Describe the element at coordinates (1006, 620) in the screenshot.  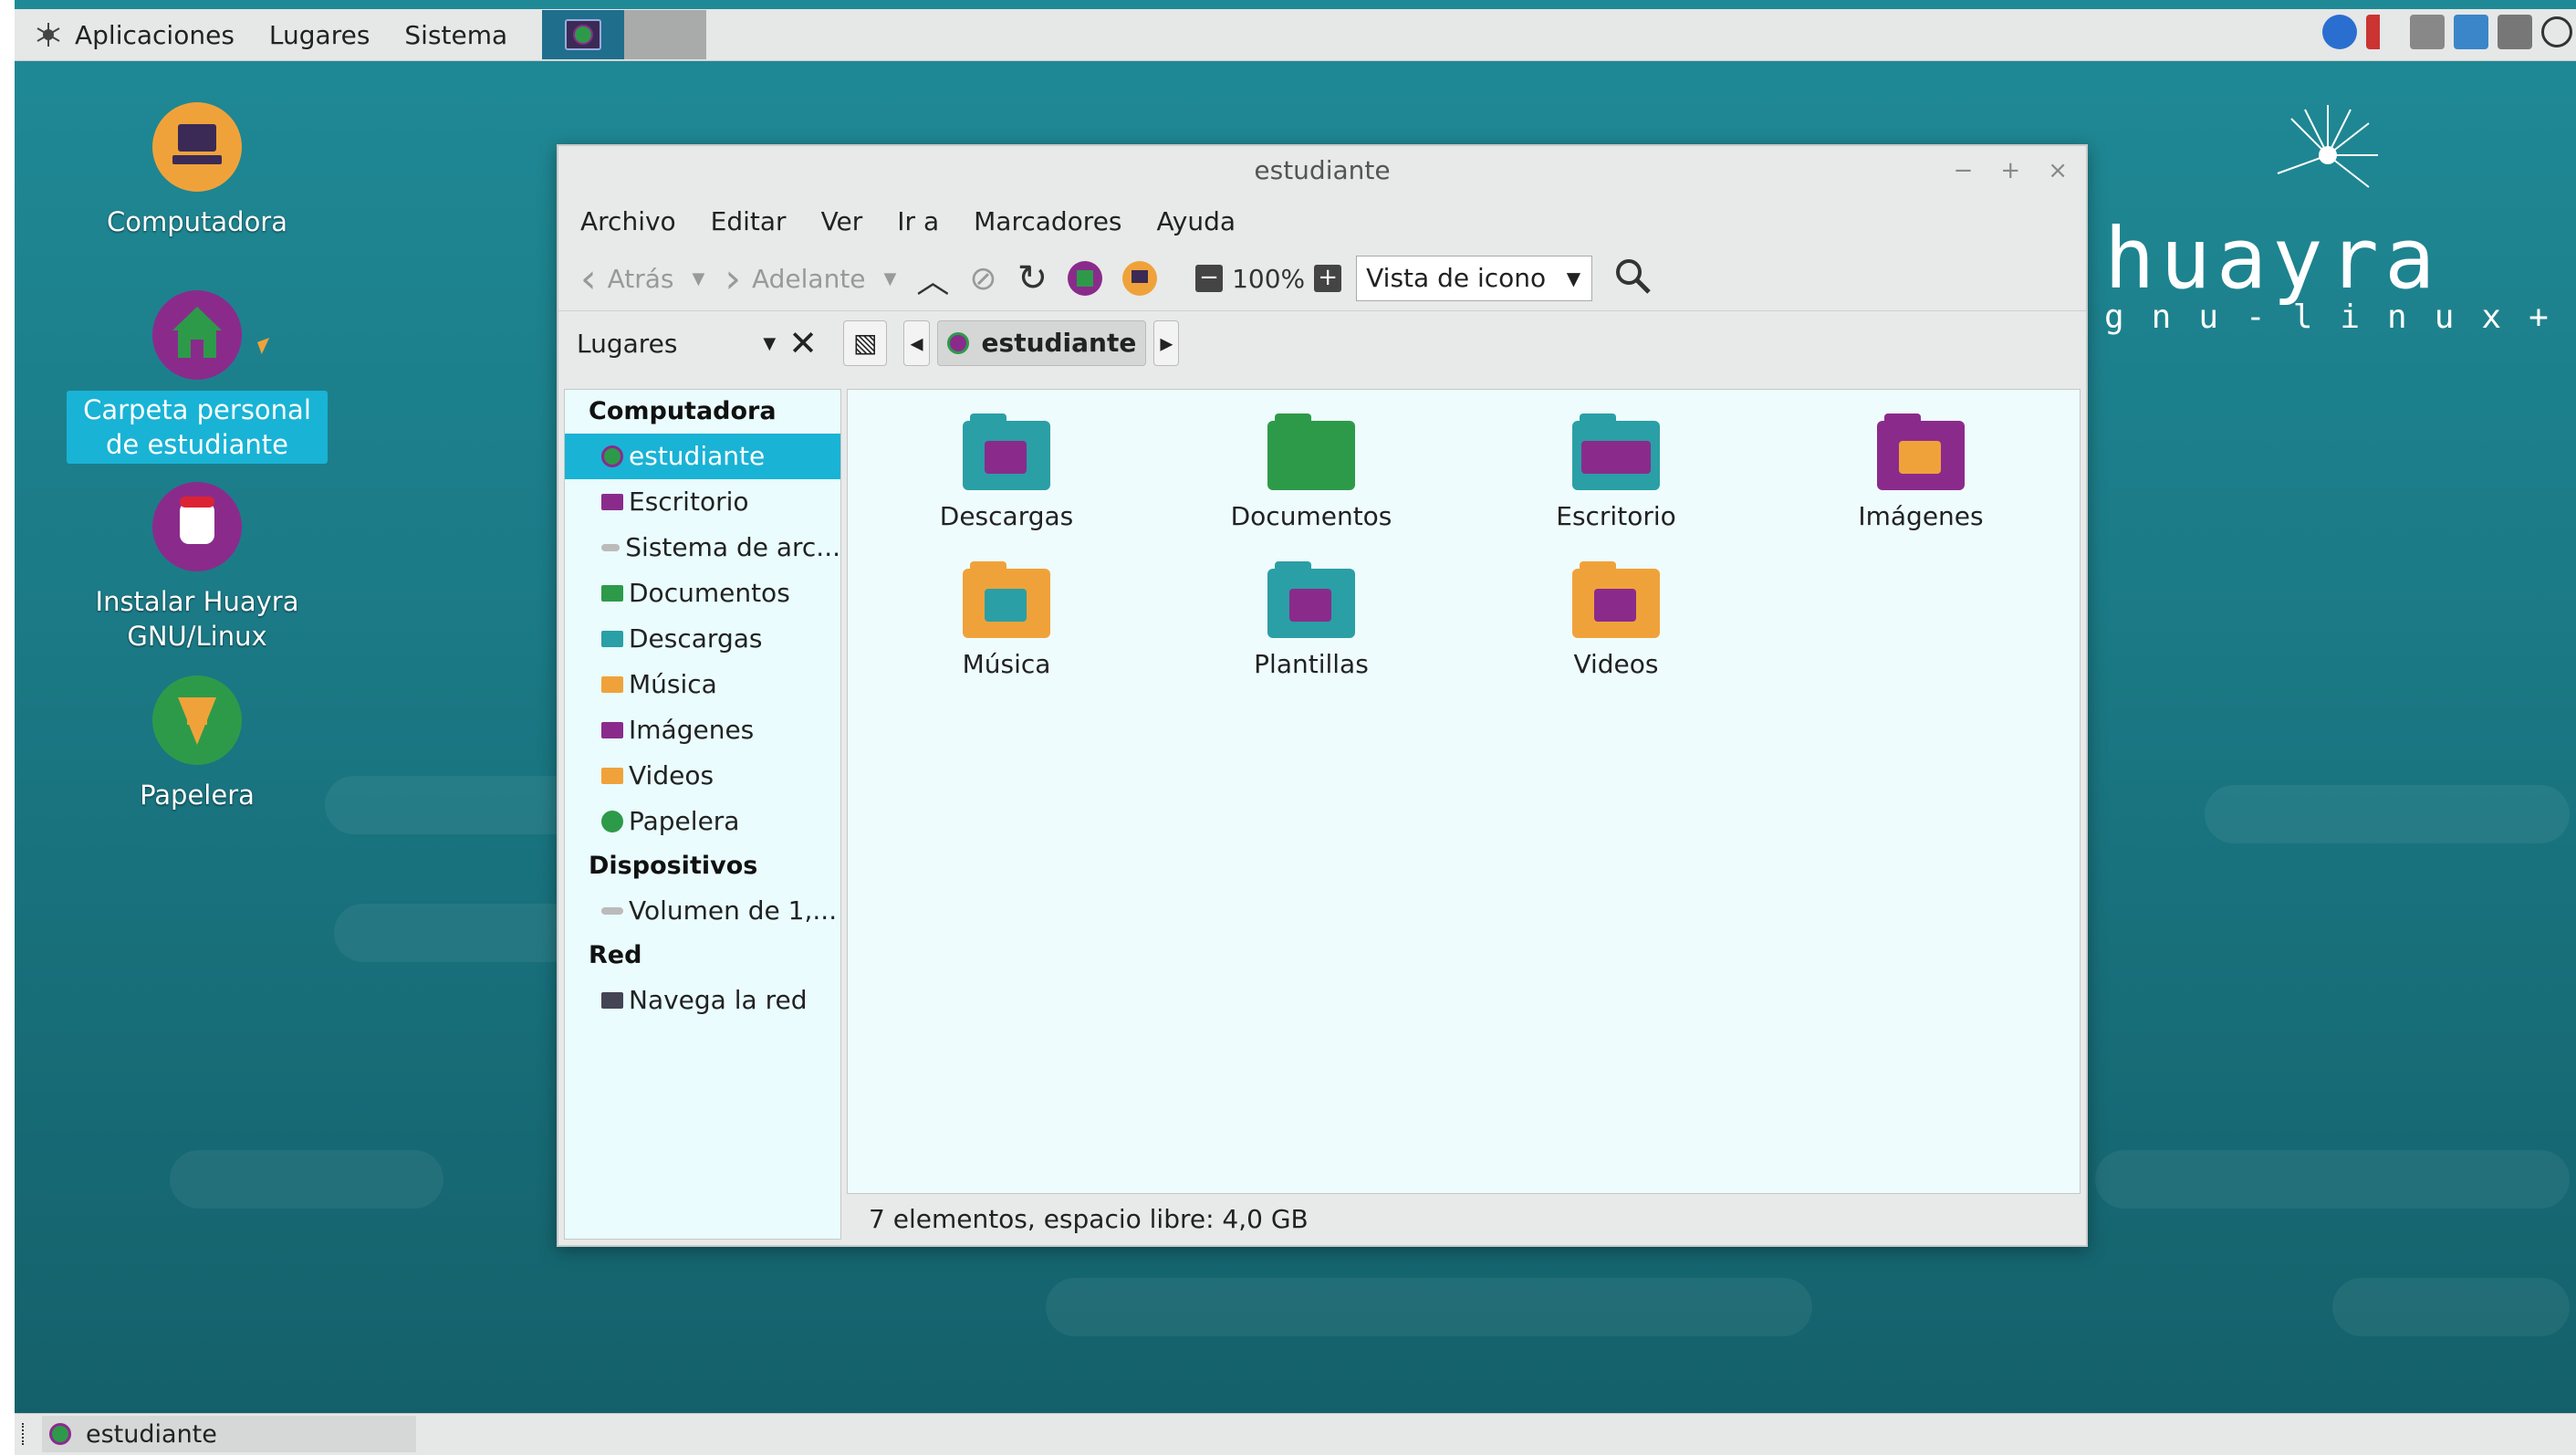
I see `file-item-musica: Música` at that location.